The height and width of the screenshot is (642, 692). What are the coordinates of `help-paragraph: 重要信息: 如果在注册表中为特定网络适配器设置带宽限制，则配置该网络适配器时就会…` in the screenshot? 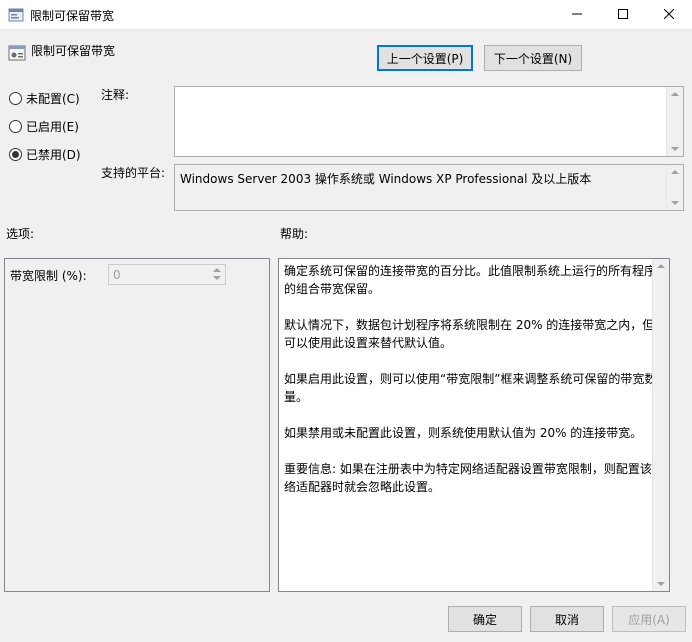 It's located at (474, 478).